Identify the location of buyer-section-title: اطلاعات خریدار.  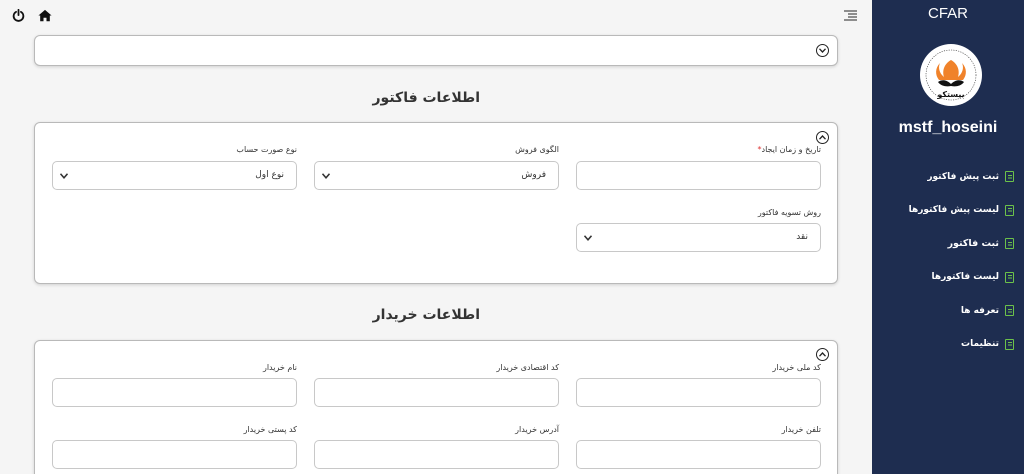
(426, 315).